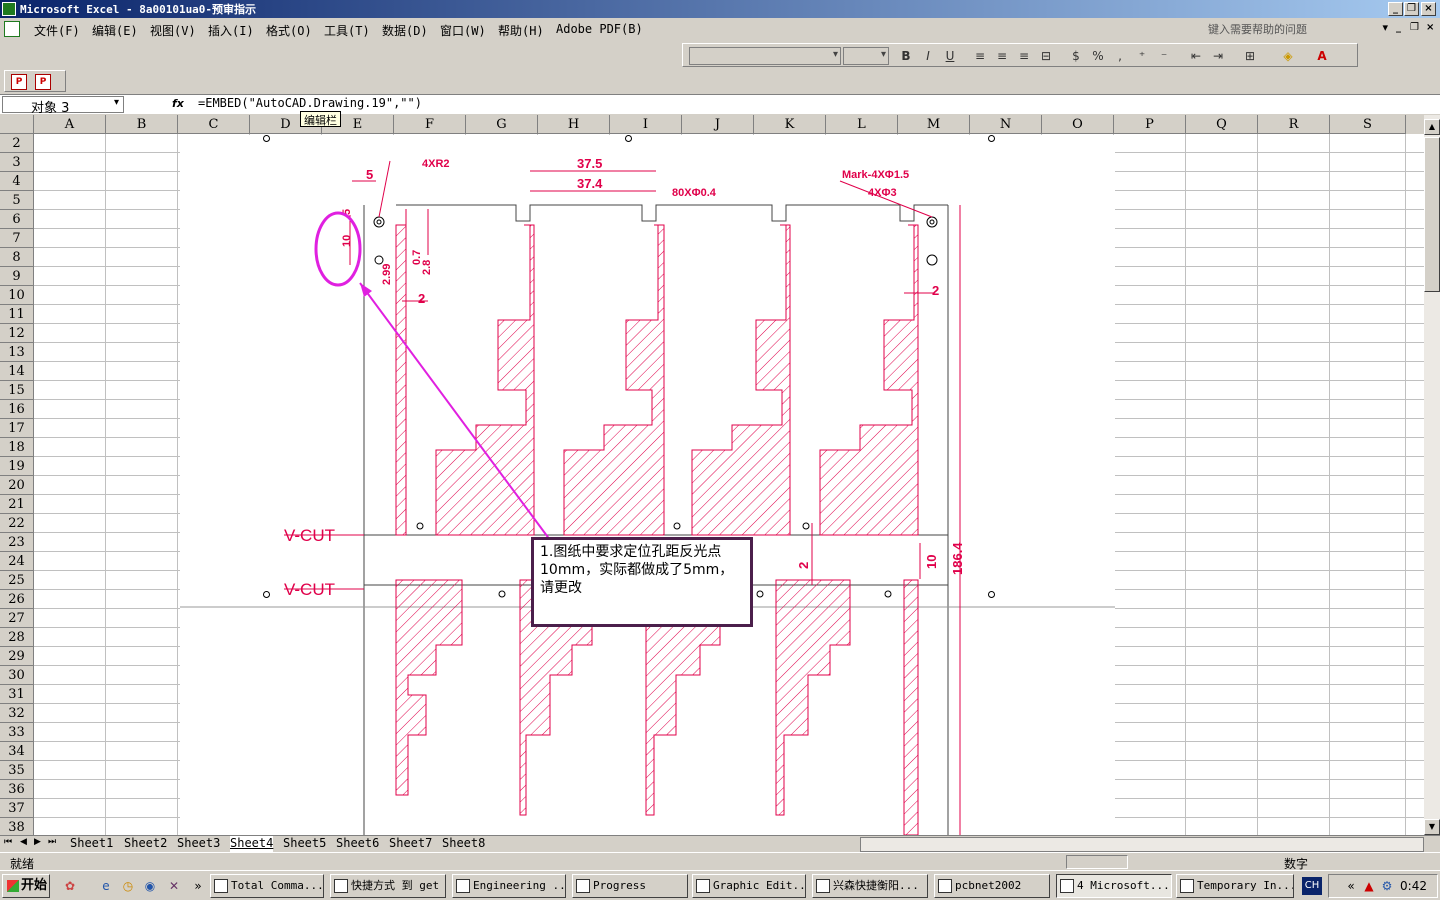  Describe the element at coordinates (63, 106) in the screenshot. I see `name-box: 对象 3` at that location.